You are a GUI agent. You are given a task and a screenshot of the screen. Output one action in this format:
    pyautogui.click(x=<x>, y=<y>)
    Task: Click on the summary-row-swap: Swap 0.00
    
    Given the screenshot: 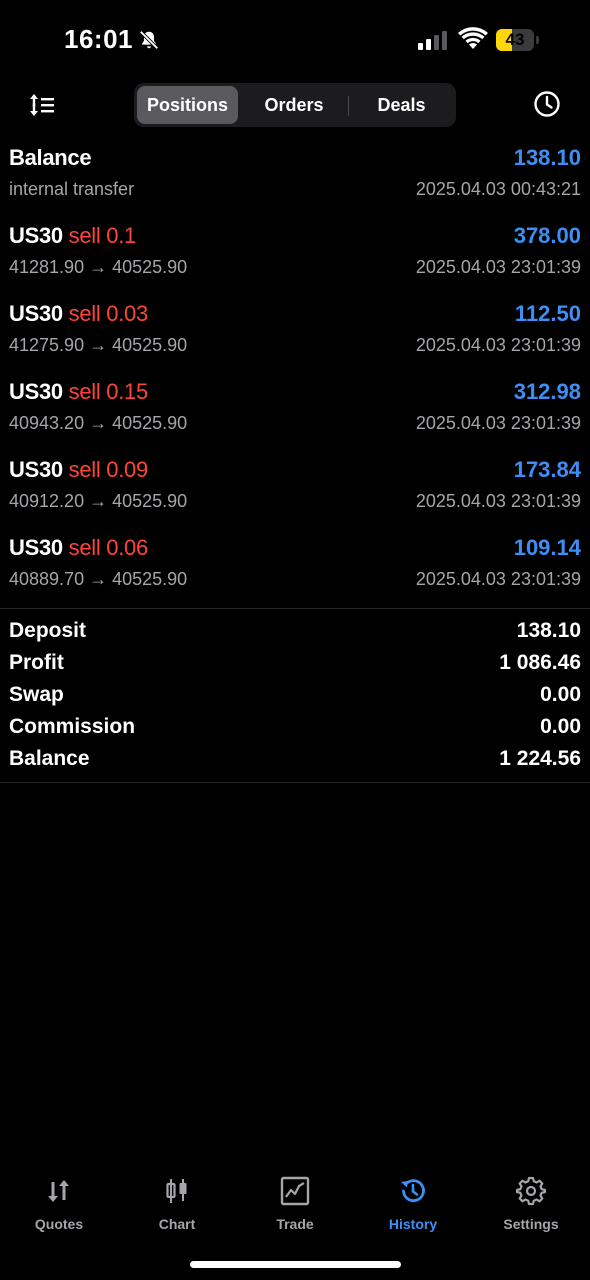 What is the action you would take?
    pyautogui.click(x=295, y=699)
    